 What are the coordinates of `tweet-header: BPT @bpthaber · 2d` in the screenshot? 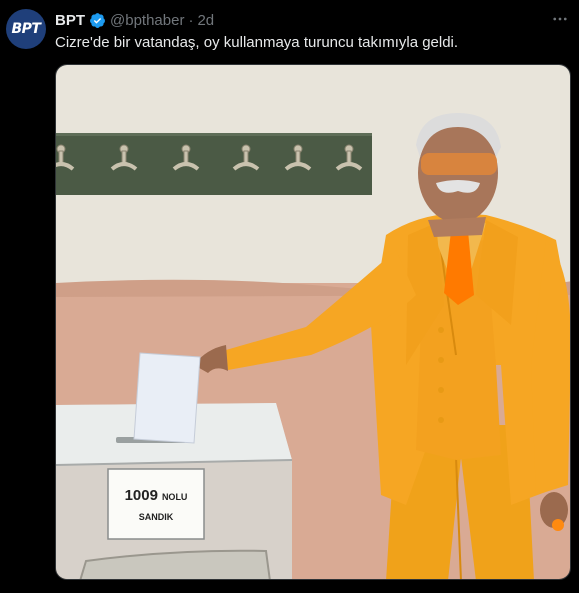 It's located at (134, 20).